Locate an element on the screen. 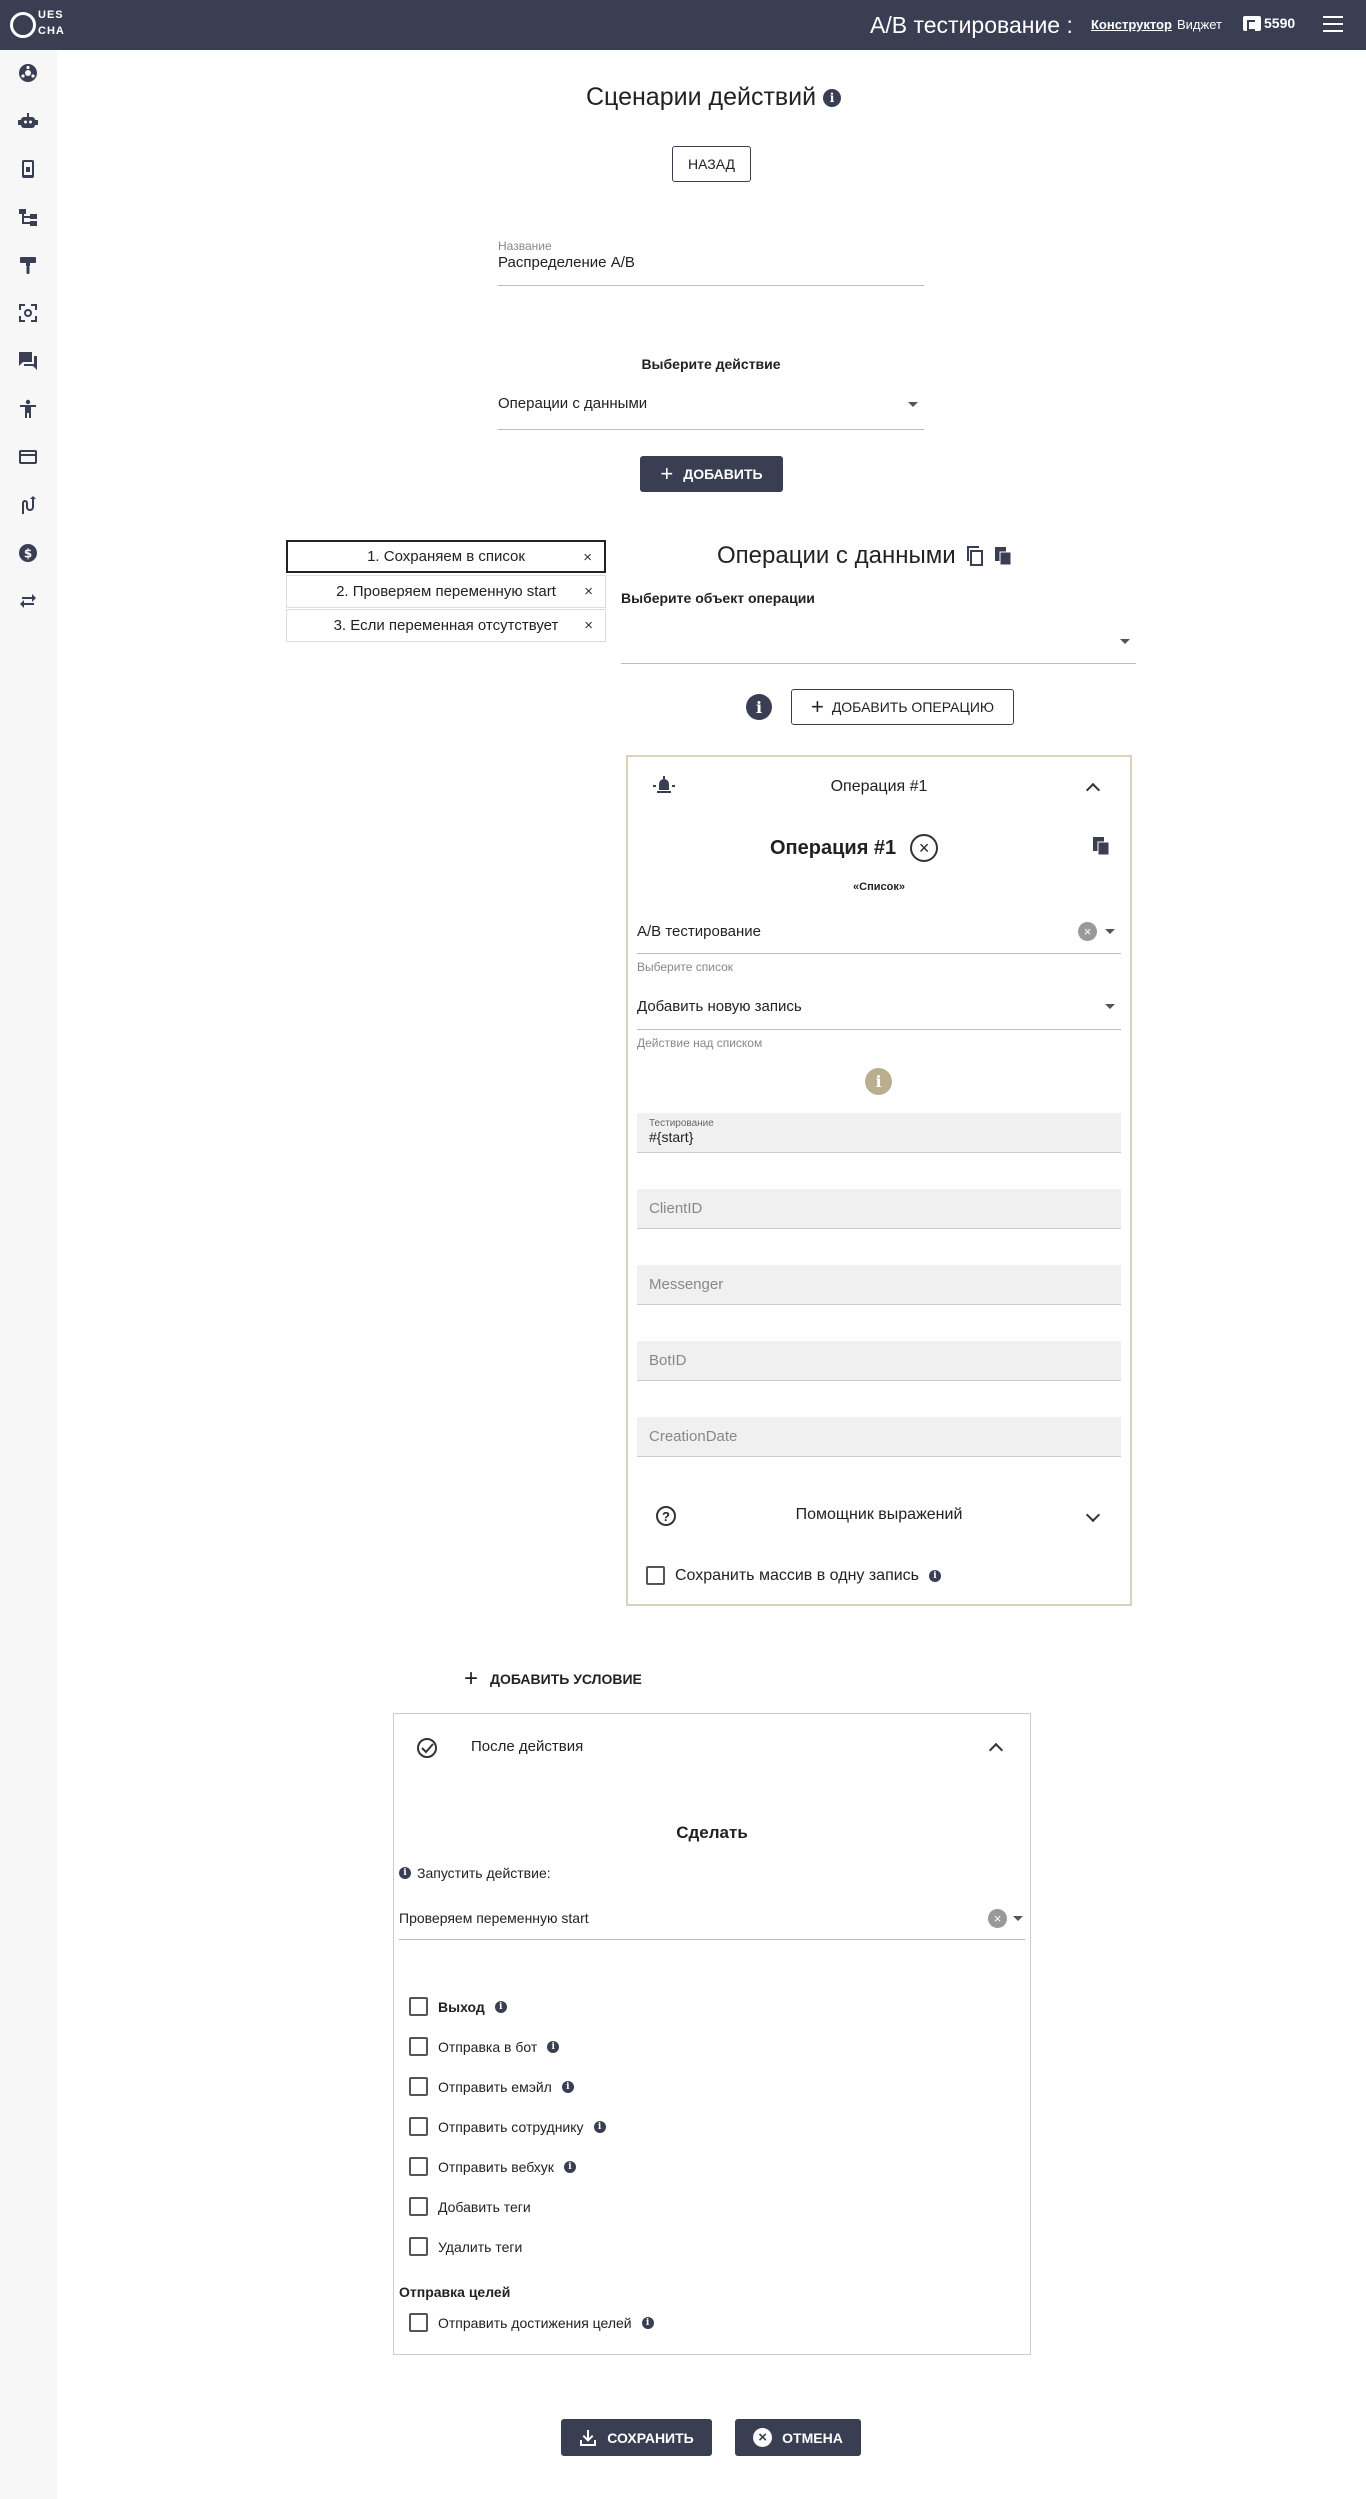 The image size is (1366, 2499). list-action-value: Добавить новую запись is located at coordinates (719, 1006).